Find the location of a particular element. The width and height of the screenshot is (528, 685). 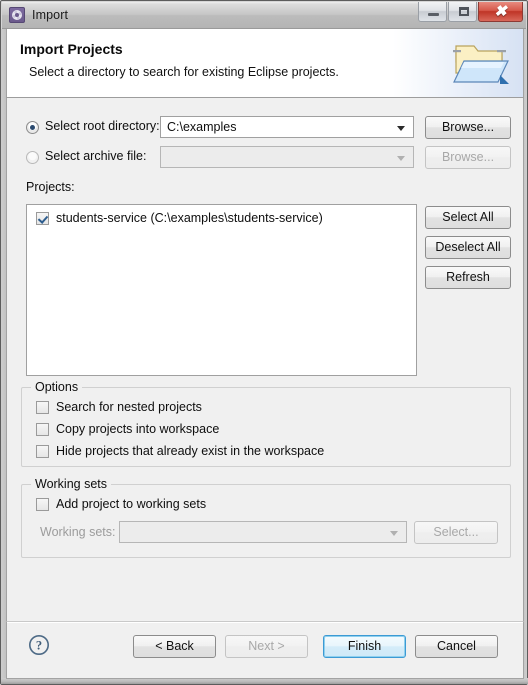

dialog-footer: ? < Back Next > Finish Cancel is located at coordinates (265, 650).